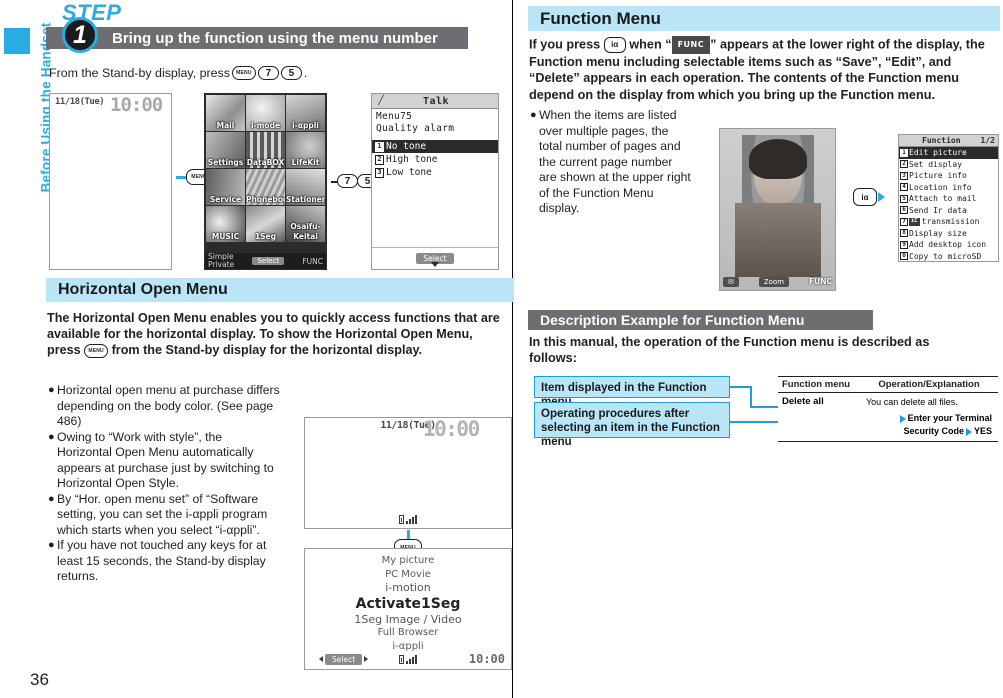  Describe the element at coordinates (904, 233) in the screenshot. I see `item-number: 8` at that location.